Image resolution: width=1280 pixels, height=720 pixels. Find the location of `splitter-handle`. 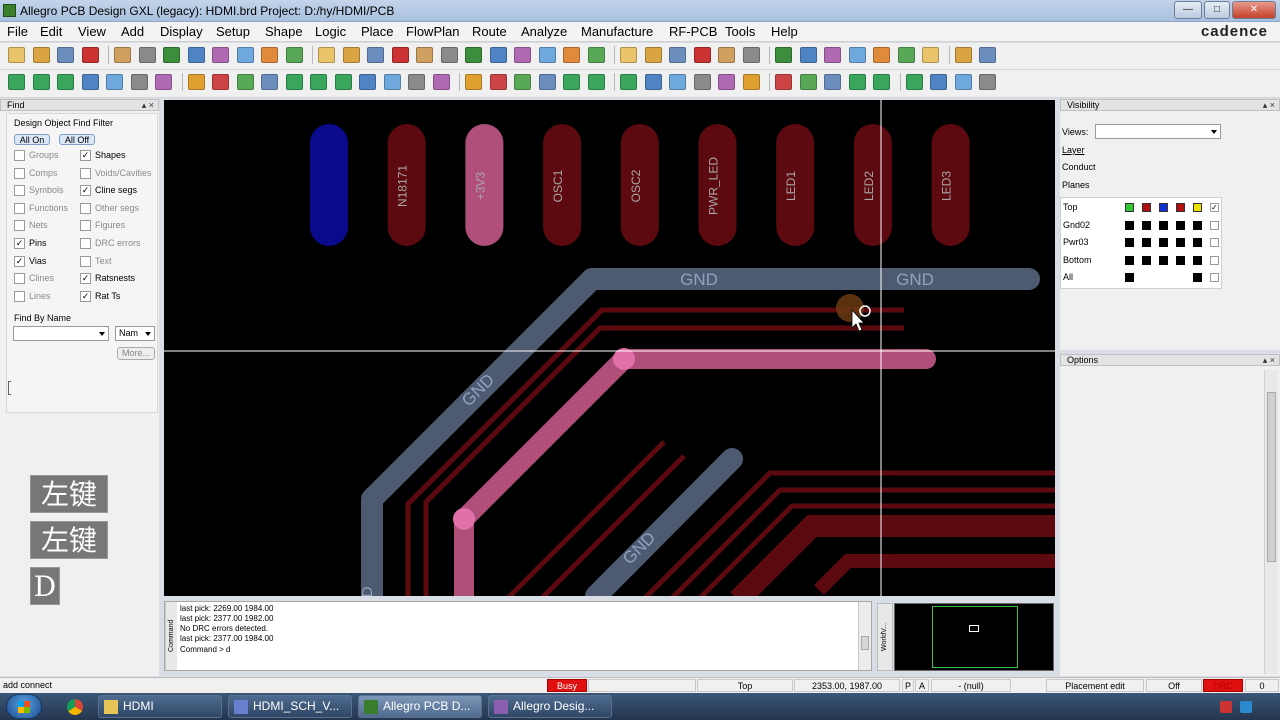

splitter-handle is located at coordinates (9, 388).